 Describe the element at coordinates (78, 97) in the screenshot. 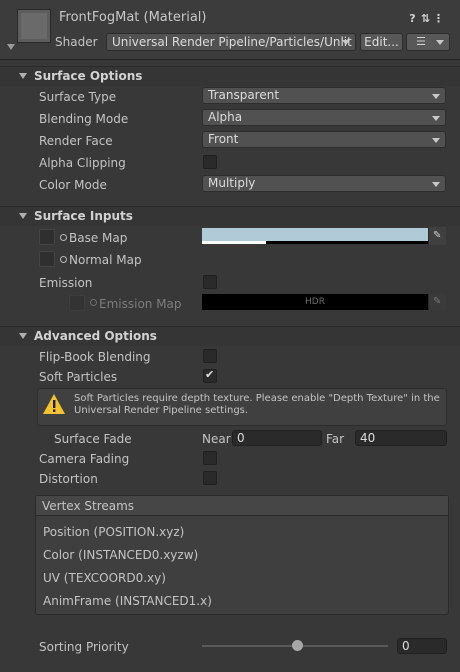

I see `surface-type-label: Surface Type` at that location.